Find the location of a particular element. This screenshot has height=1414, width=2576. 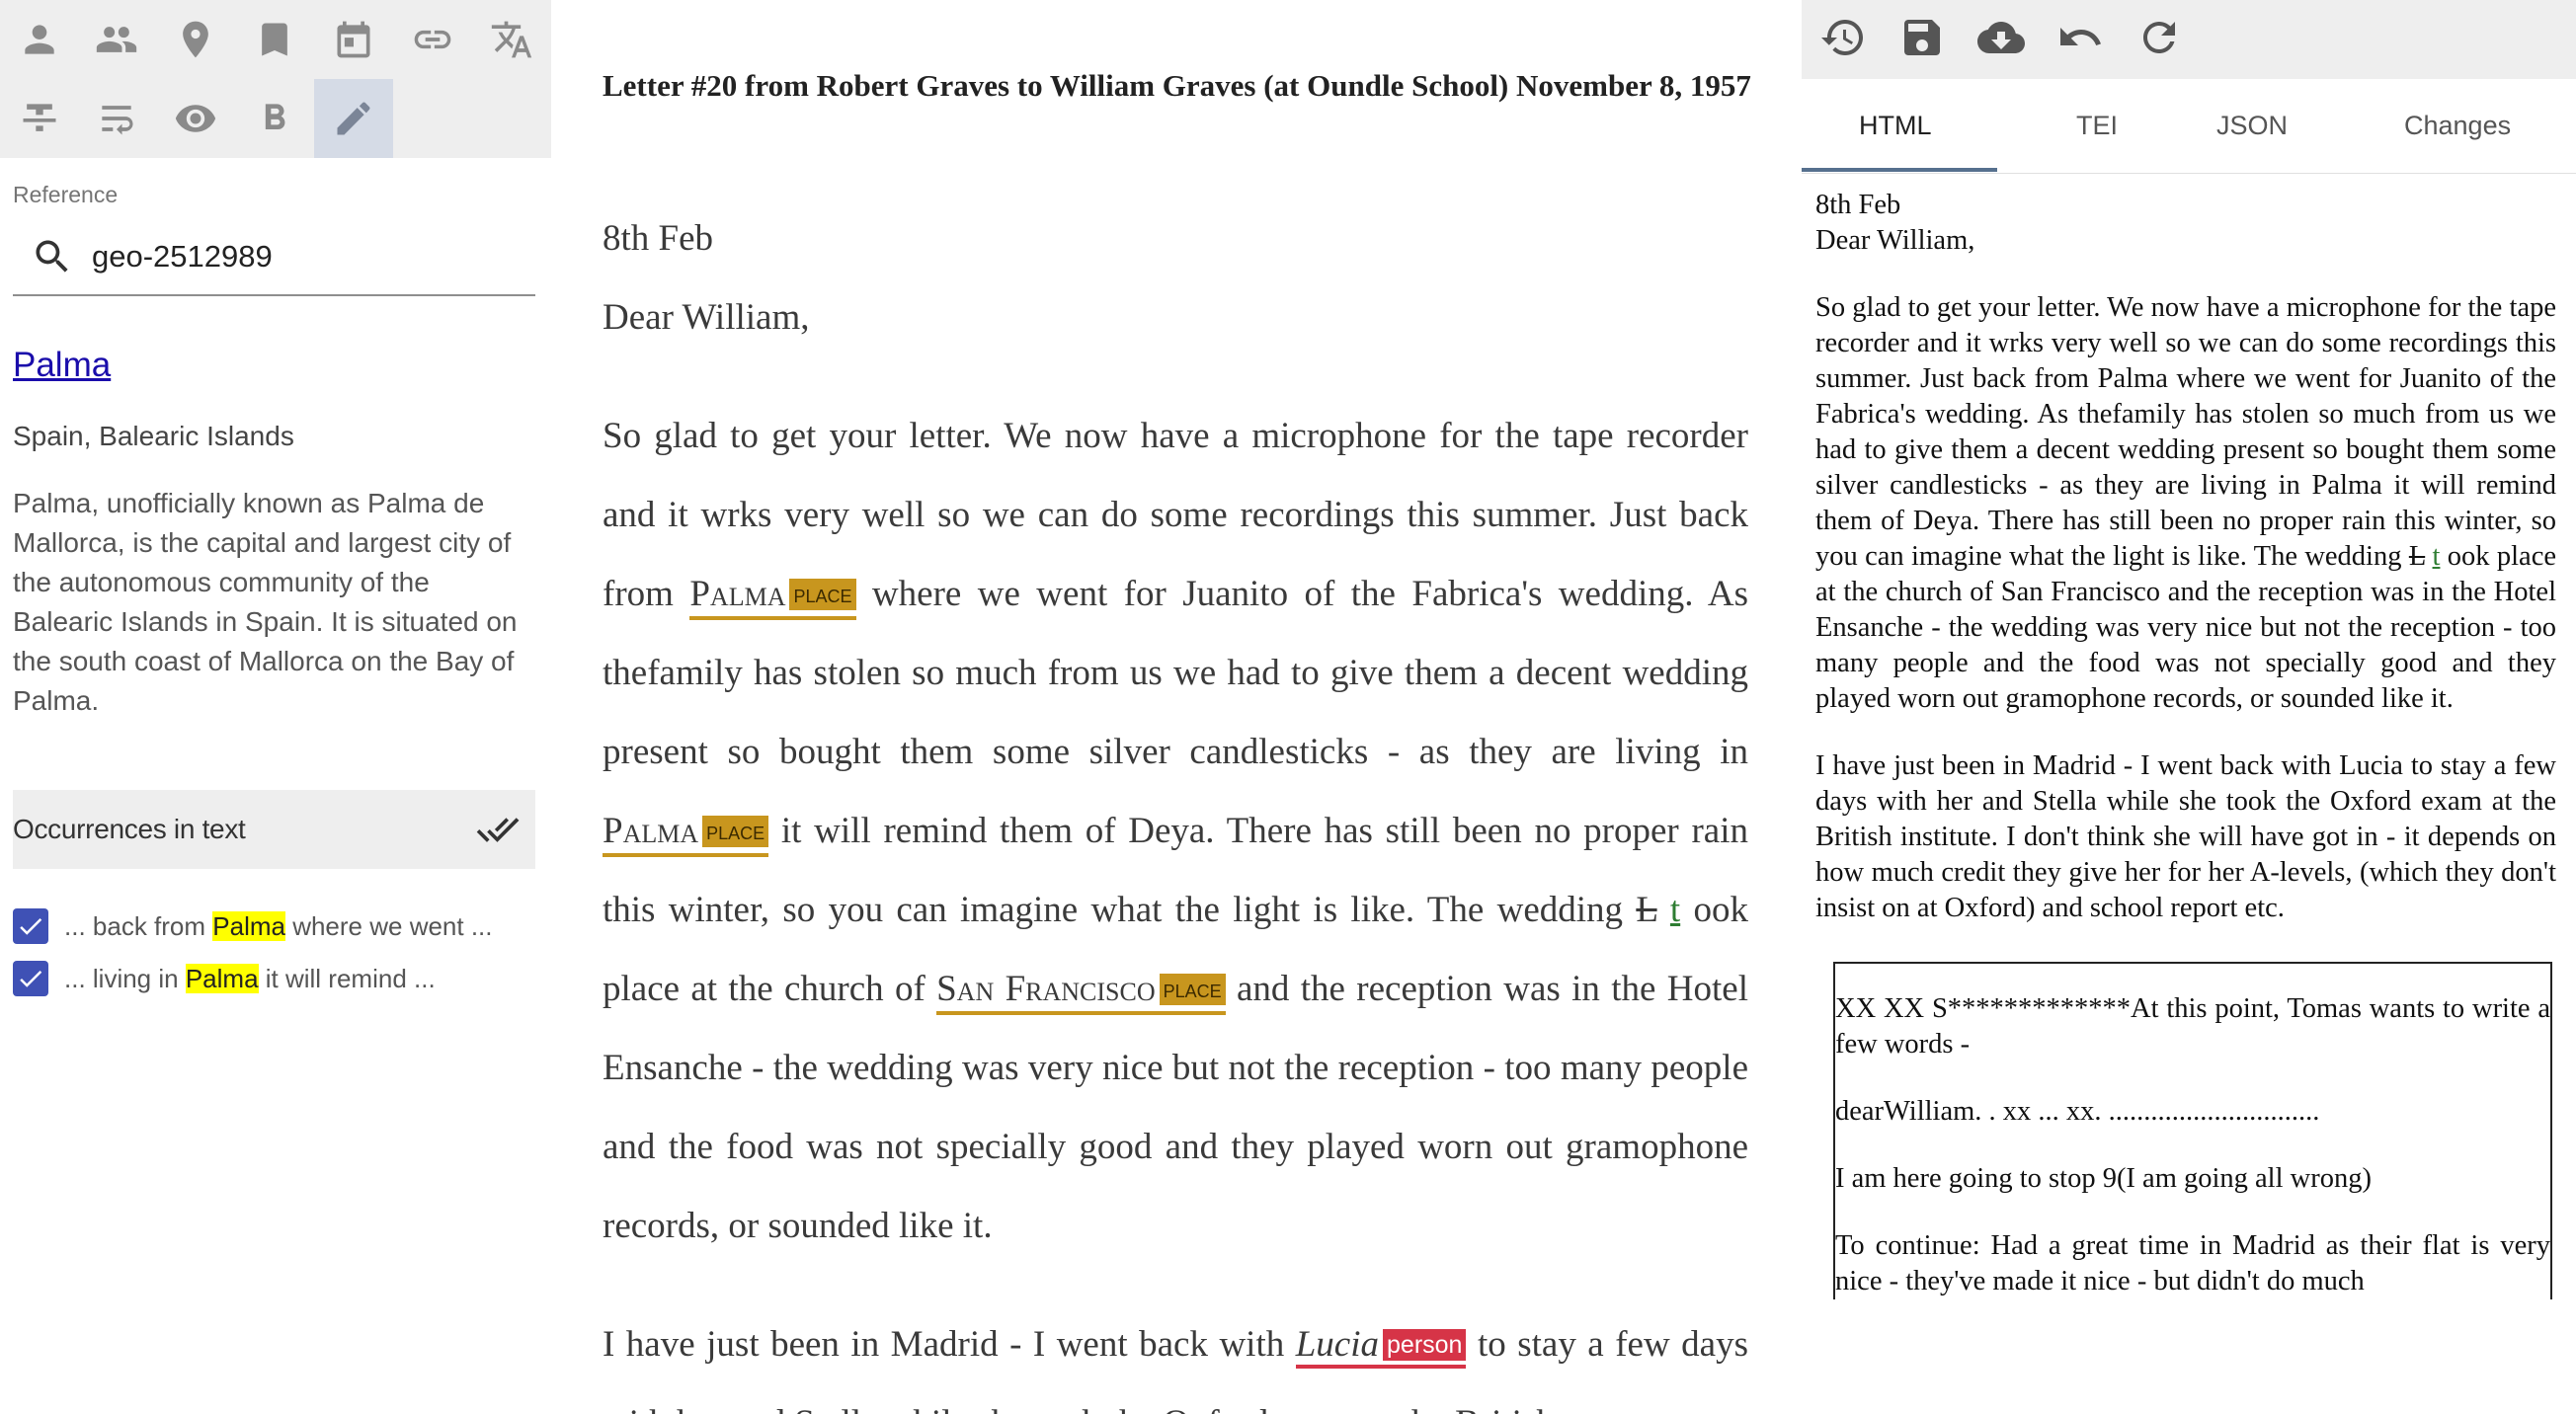

output-tabs: HTML TEI JSON Changes is located at coordinates (2189, 126).